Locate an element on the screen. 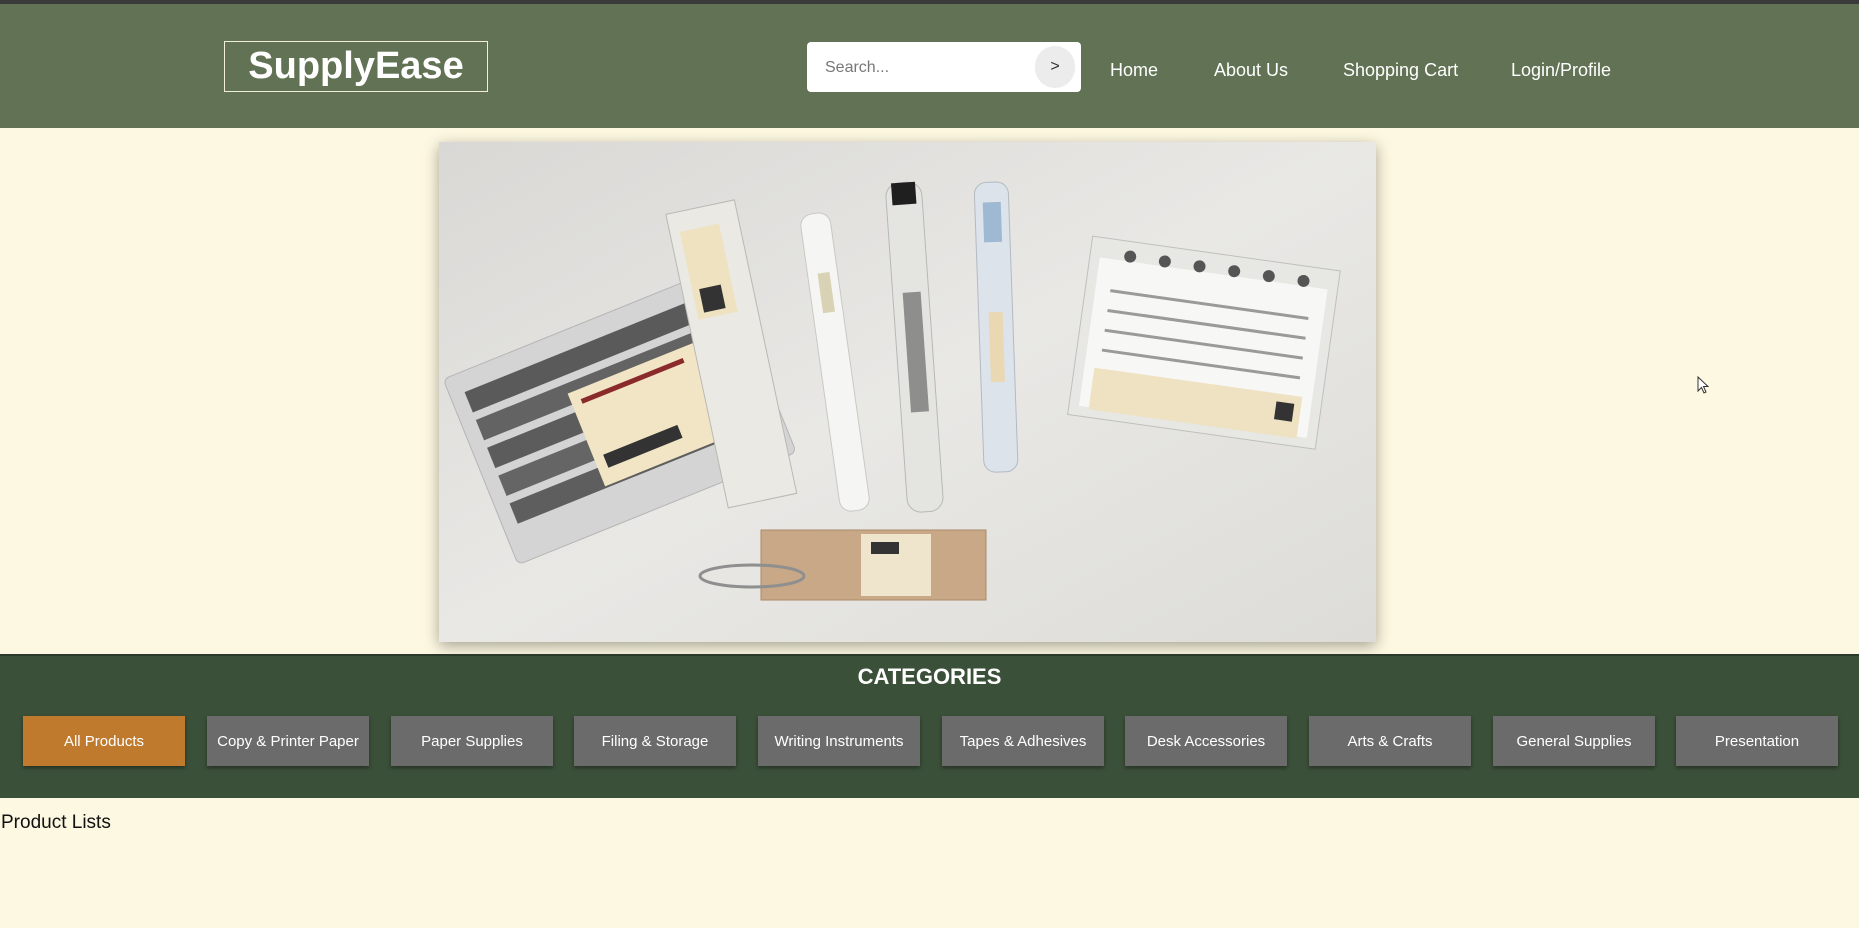 The height and width of the screenshot is (928, 1859). category-button-copy-printer-paper: Copy & Printer Paper is located at coordinates (288, 741).